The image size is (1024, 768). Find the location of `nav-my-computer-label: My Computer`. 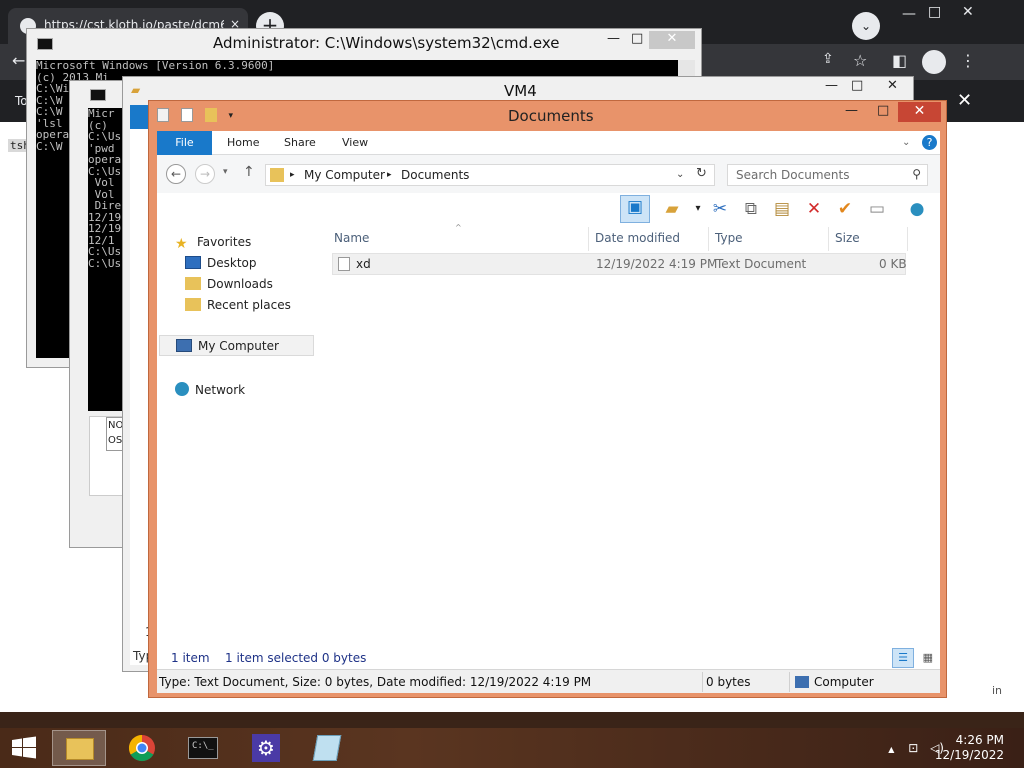

nav-my-computer-label: My Computer is located at coordinates (238, 346).